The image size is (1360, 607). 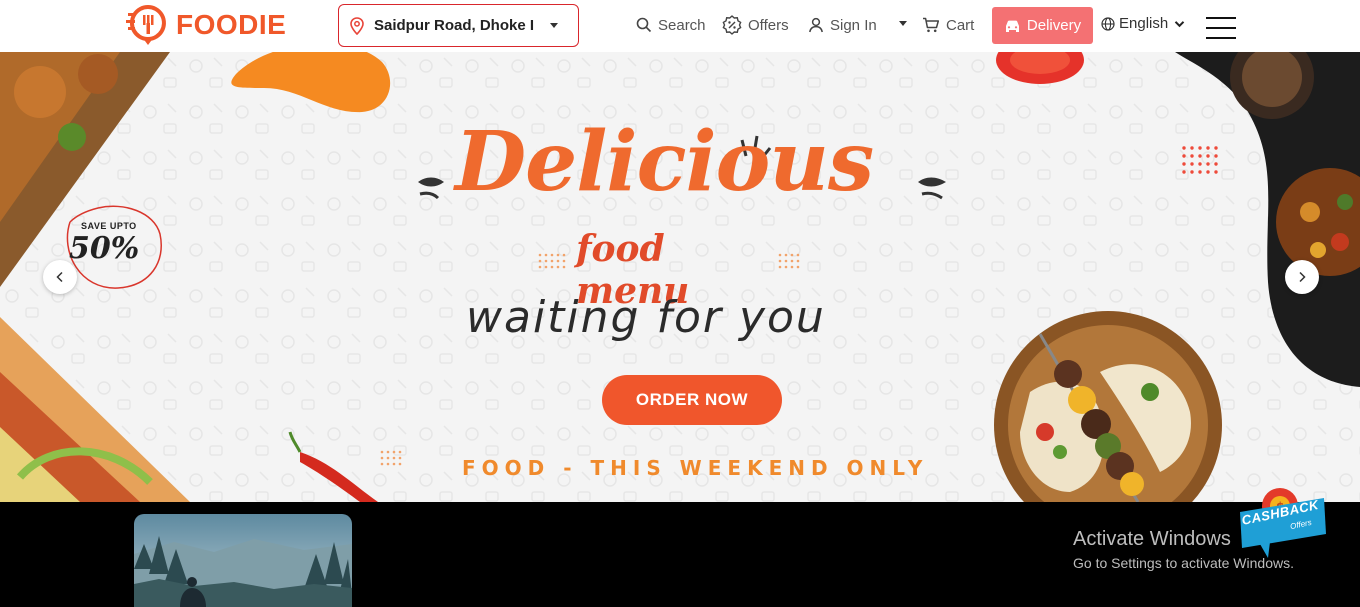 I want to click on chevron-left-icon, so click(x=59, y=277).